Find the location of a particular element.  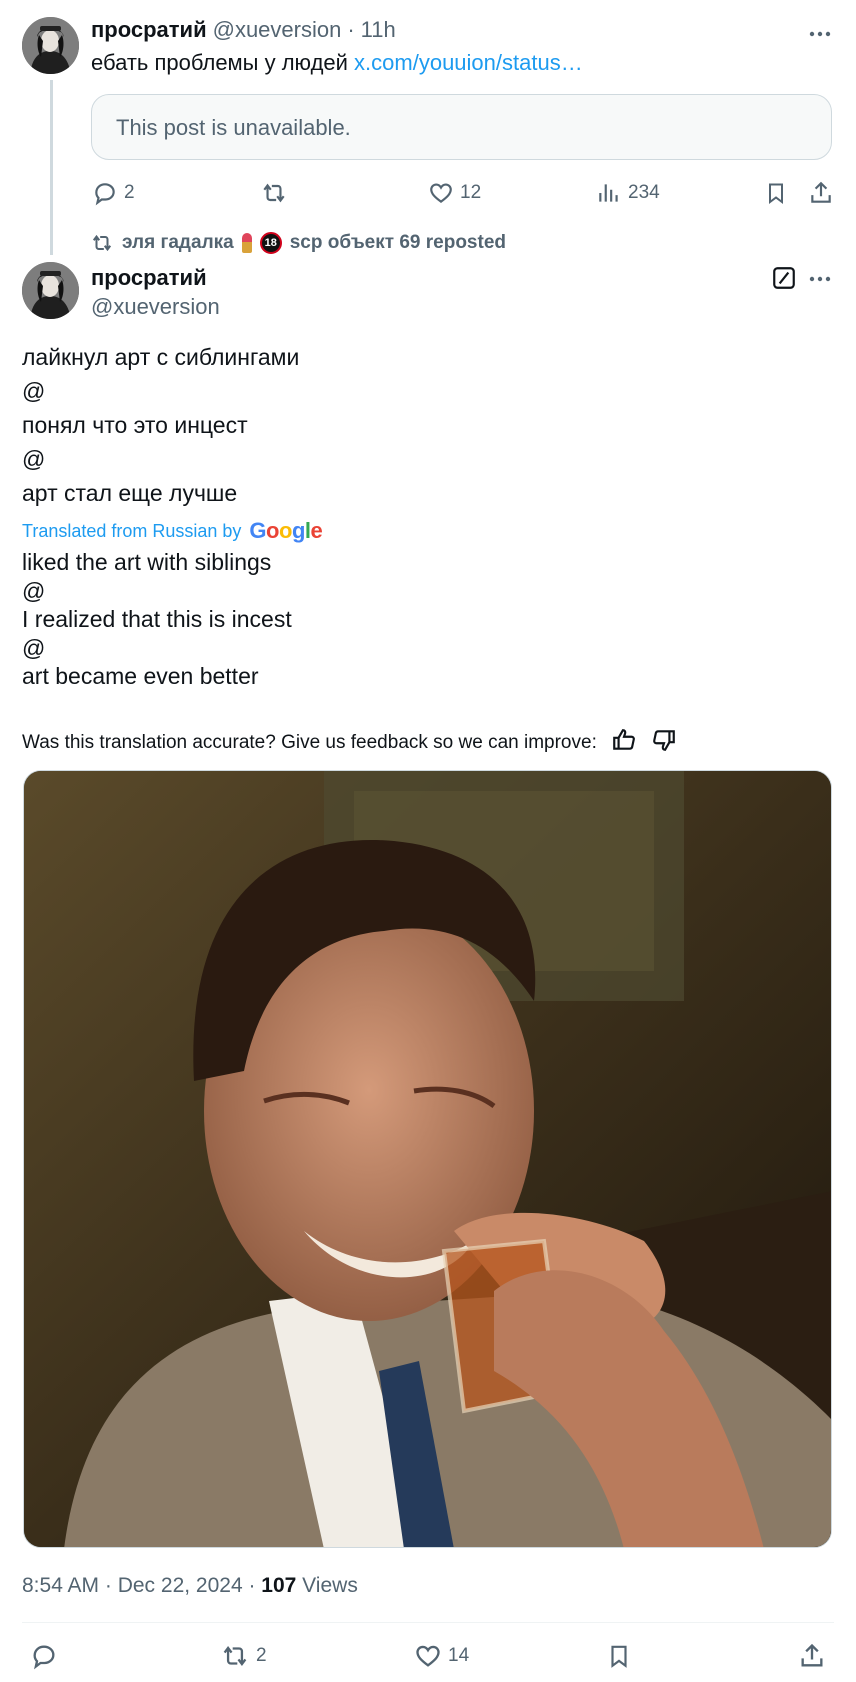

lipstick-emoji-icon is located at coordinates (246, 243).